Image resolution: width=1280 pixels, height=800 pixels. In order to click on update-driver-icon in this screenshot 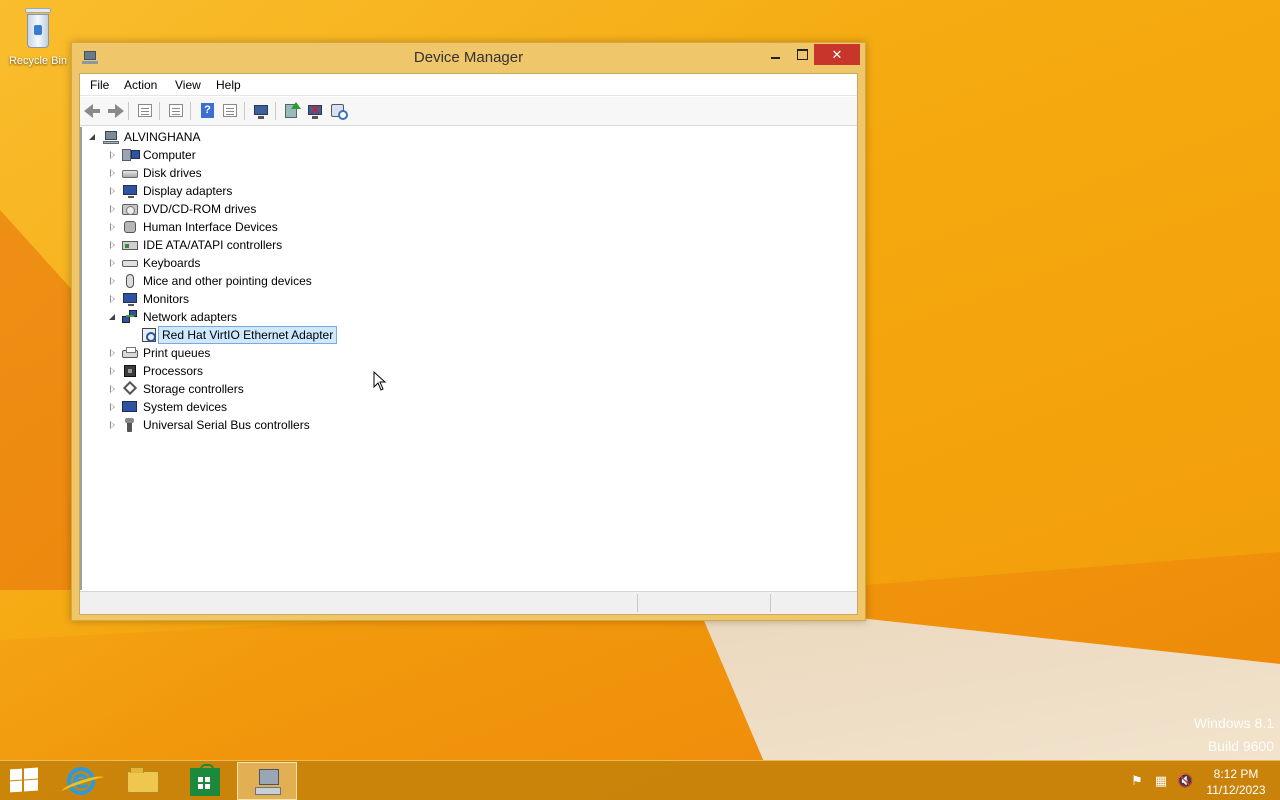, I will do `click(292, 111)`.